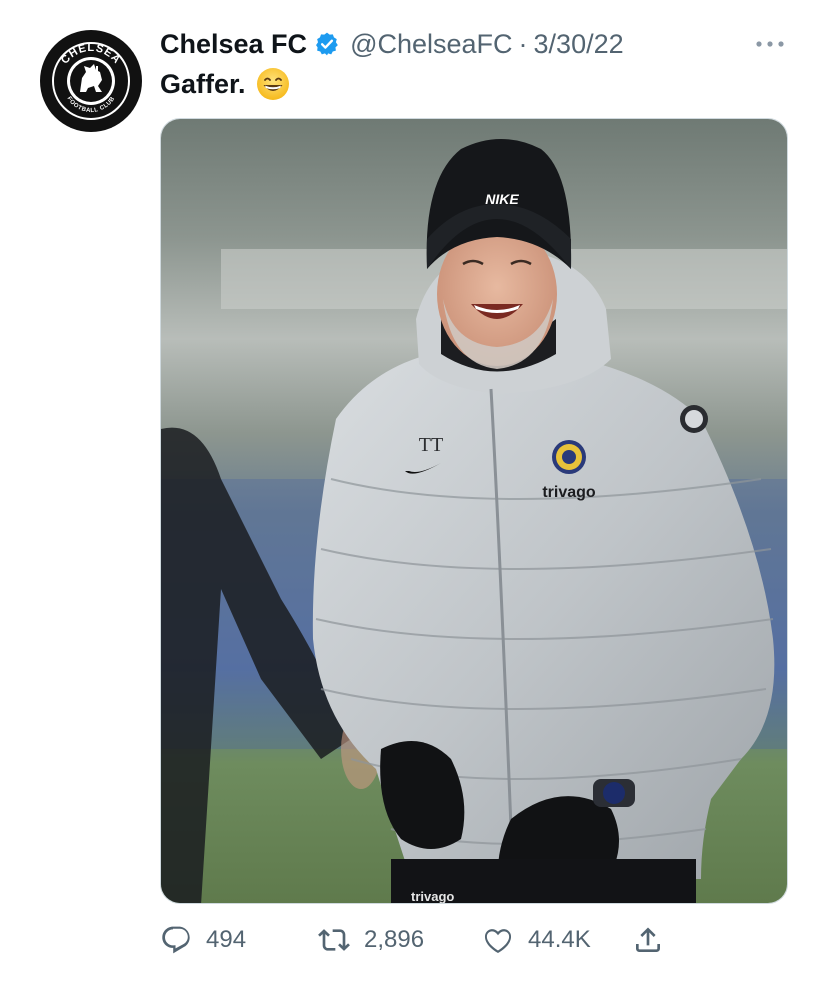  Describe the element at coordinates (502, 199) in the screenshot. I see `hat-nike-text: NIKE` at that location.